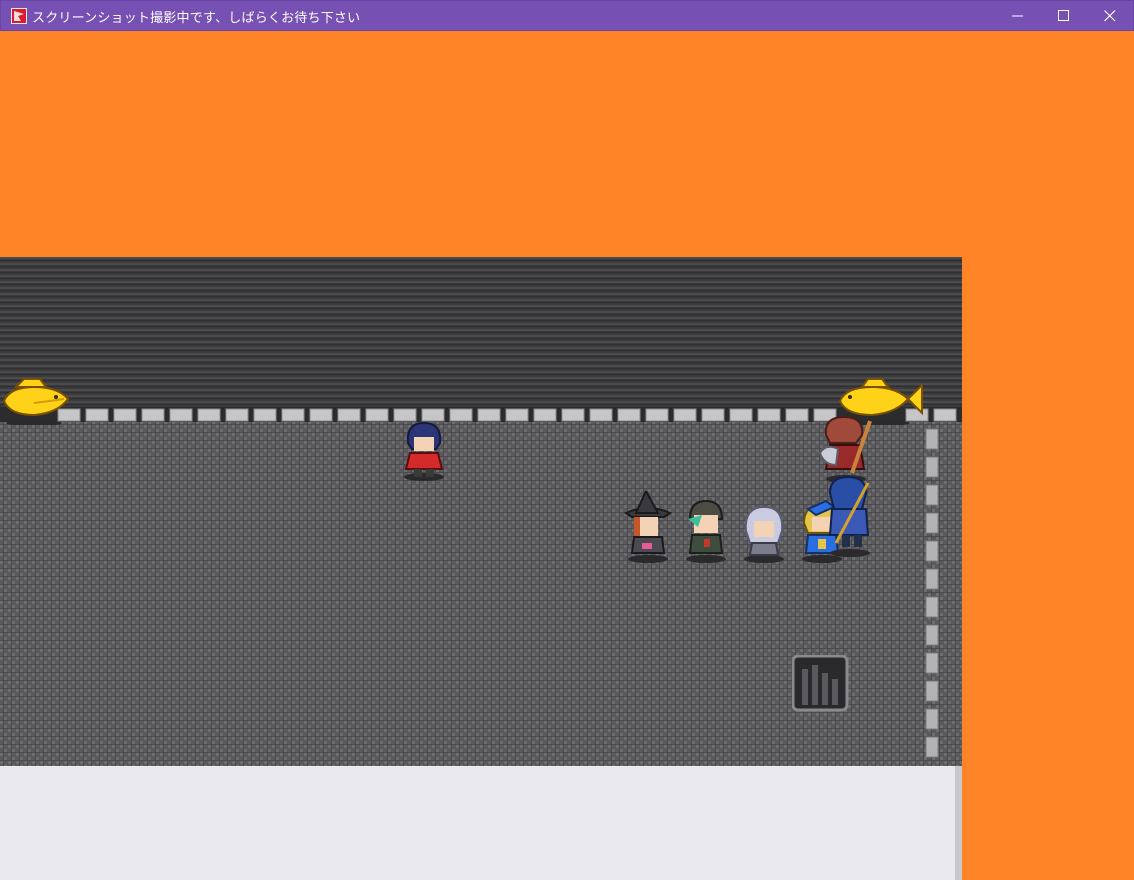  I want to click on title-bar: スクリーンショット撮影中です、しばらくお待ち下さい, so click(567, 15).